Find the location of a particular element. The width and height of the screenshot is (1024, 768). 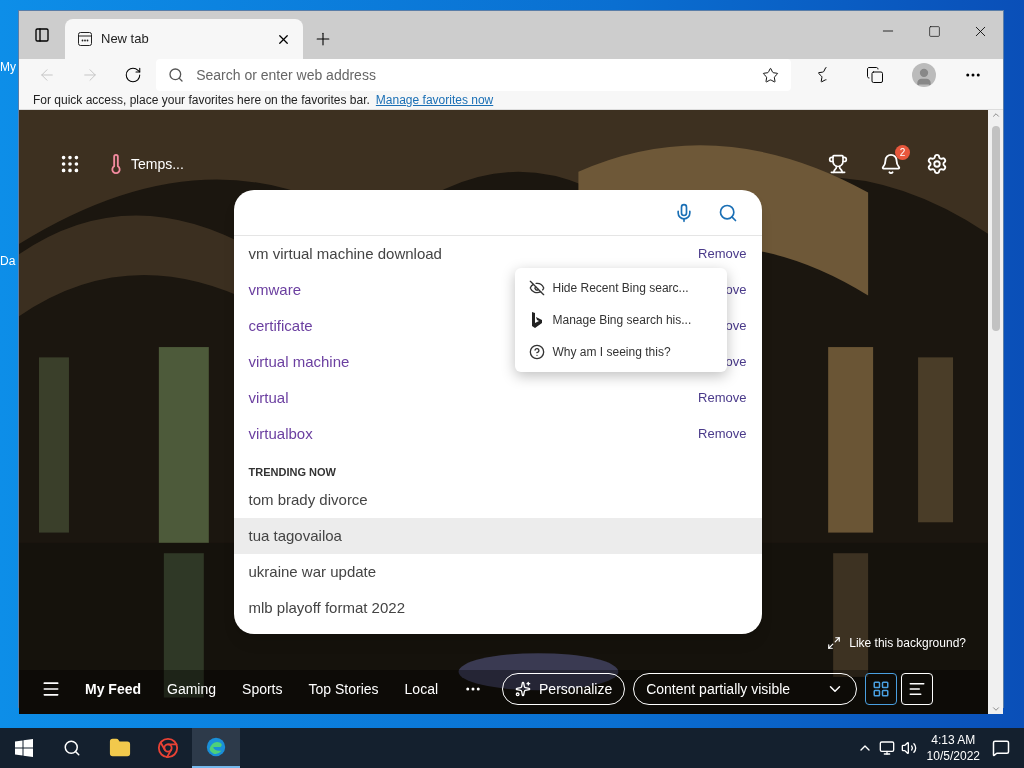

grid-view-button is located at coordinates (881, 689).